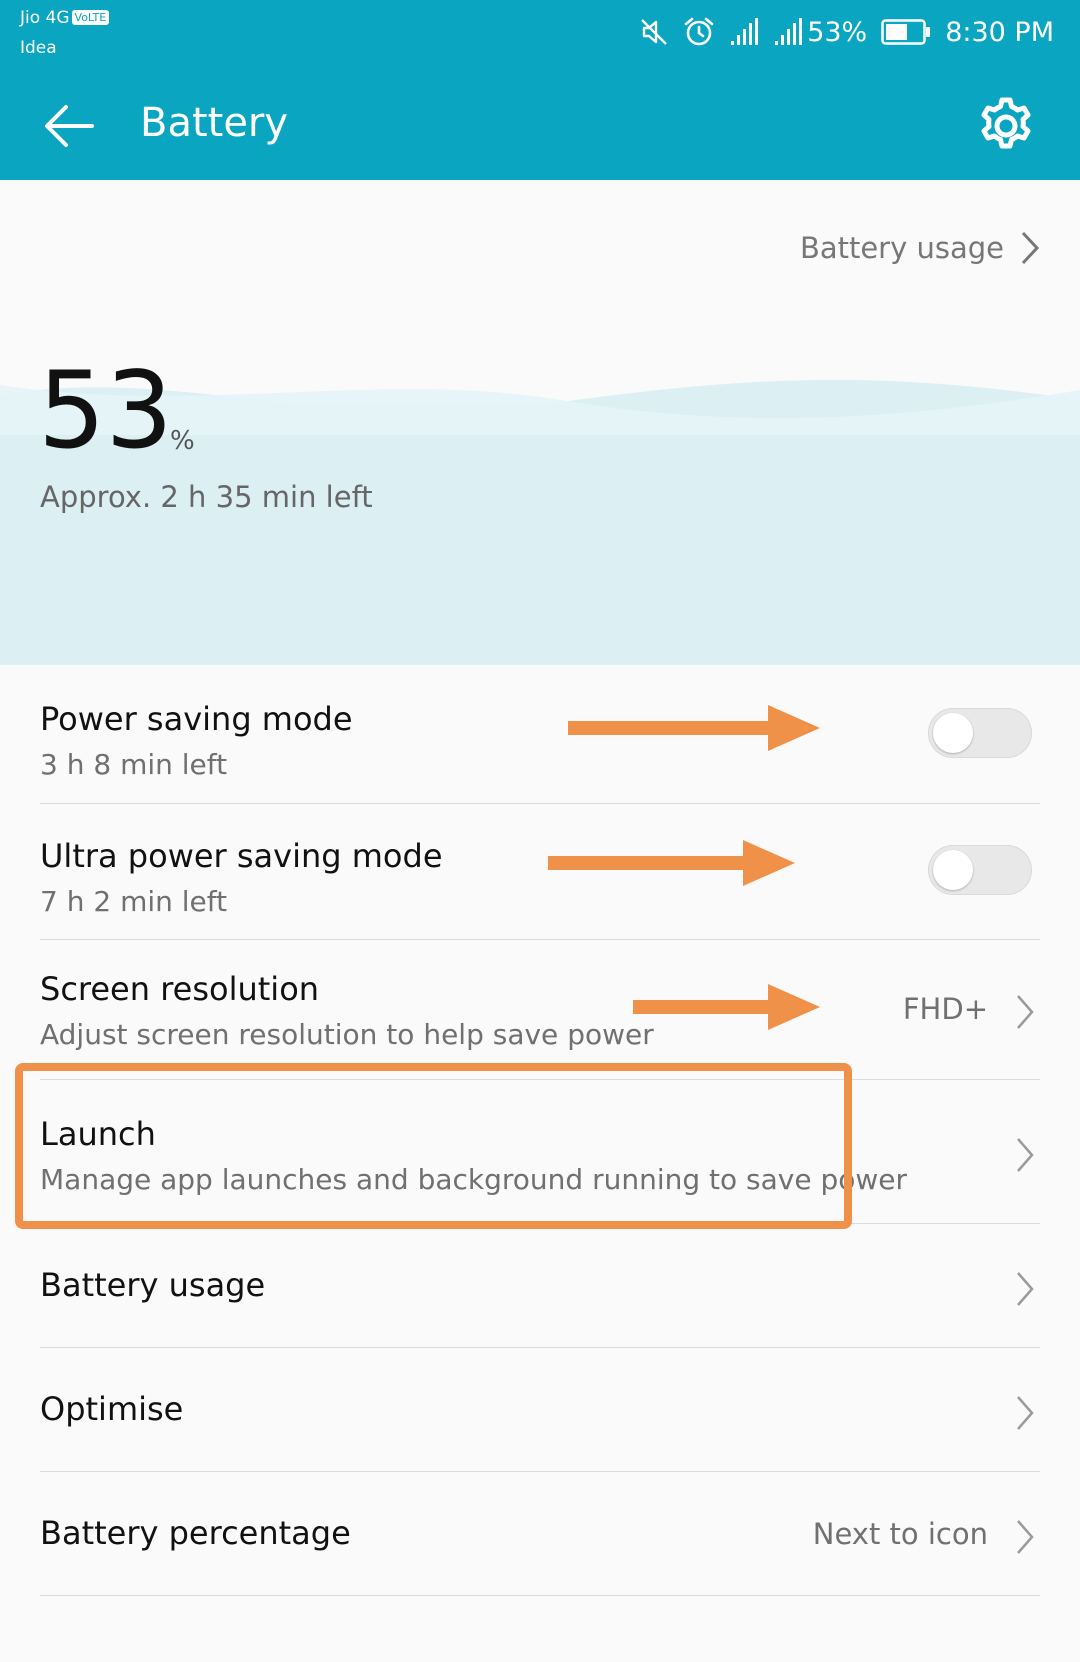 The width and height of the screenshot is (1080, 1662). Describe the element at coordinates (134, 764) in the screenshot. I see `power-saving-subtitle: 3 h 8 min left` at that location.